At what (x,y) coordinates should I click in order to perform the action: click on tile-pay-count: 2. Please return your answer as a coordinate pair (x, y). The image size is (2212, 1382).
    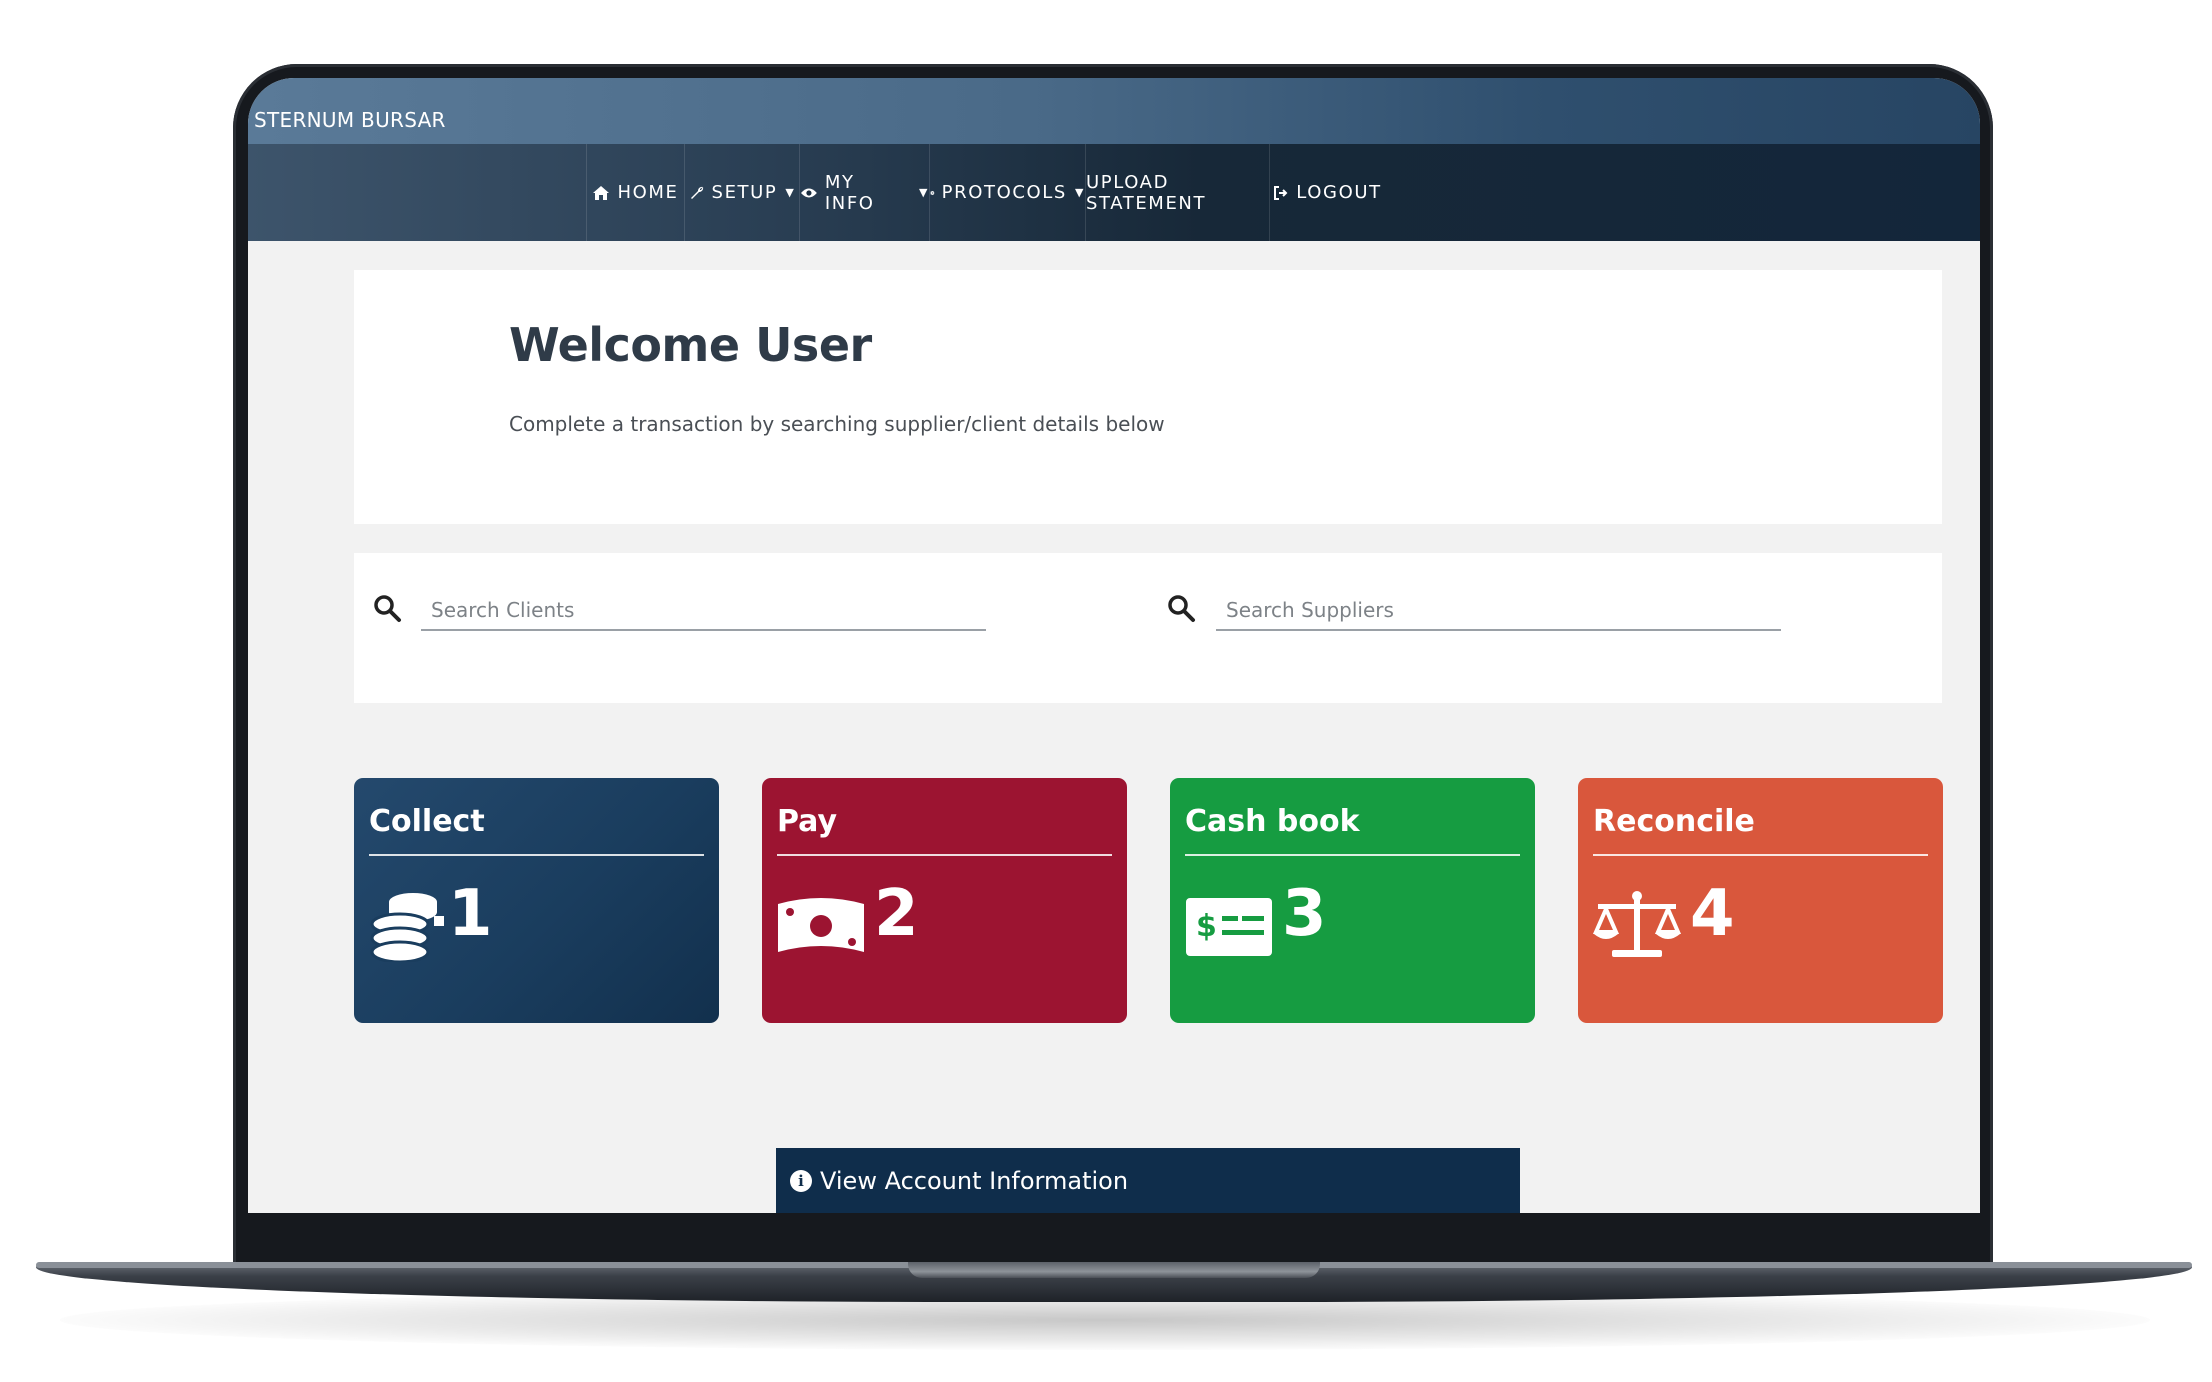
    Looking at the image, I should click on (896, 914).